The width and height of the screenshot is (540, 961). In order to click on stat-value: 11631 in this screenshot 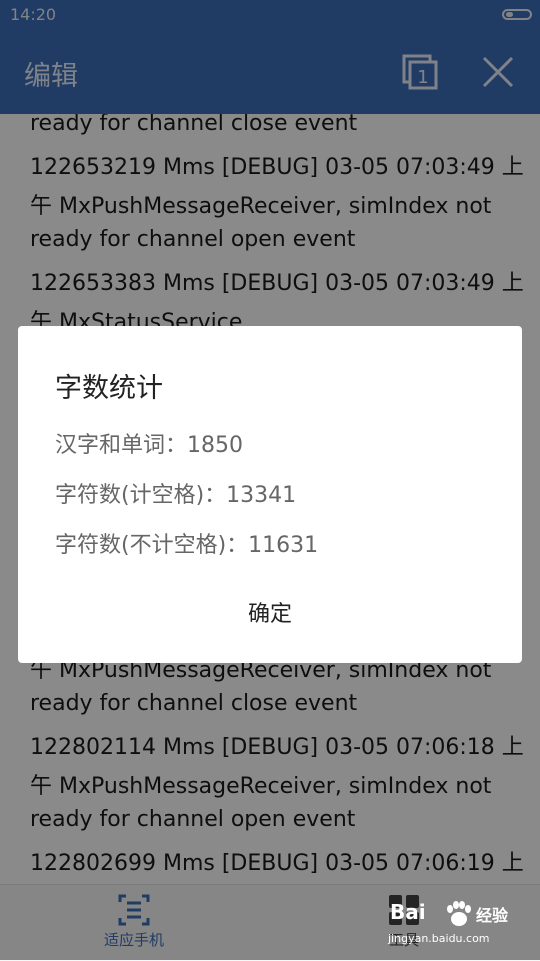, I will do `click(283, 545)`.